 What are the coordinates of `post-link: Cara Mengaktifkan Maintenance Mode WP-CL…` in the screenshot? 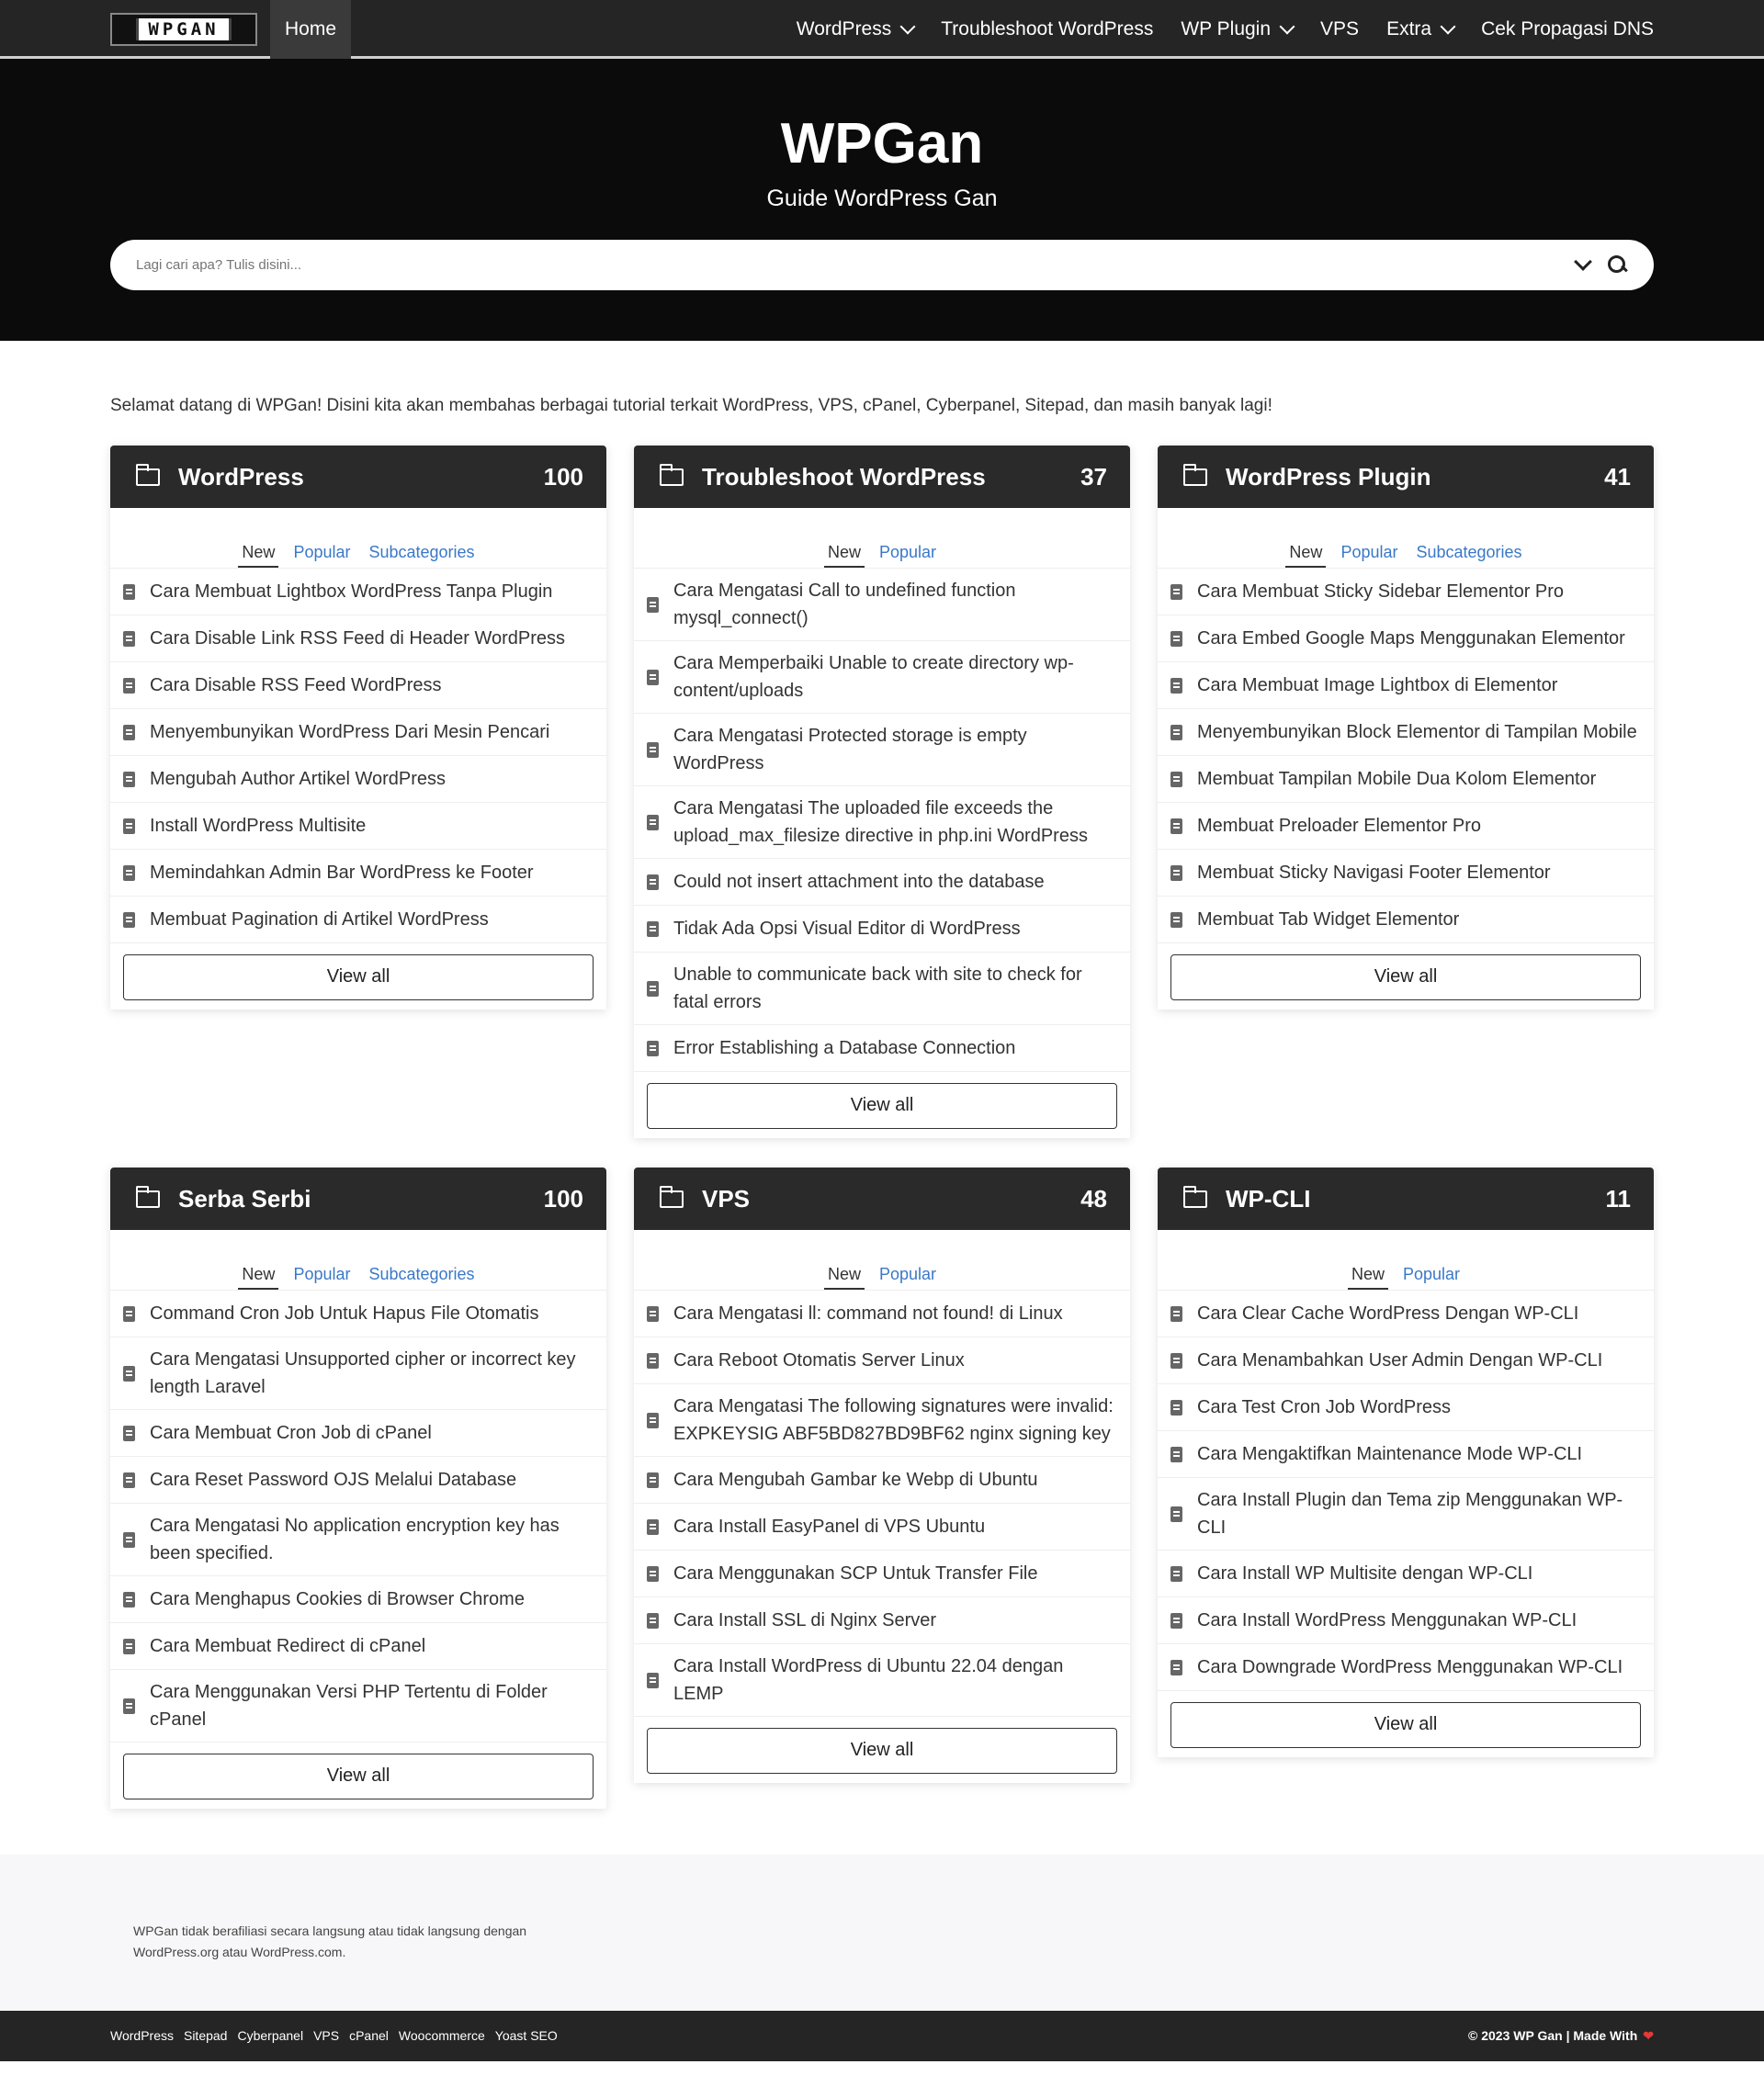 It's located at (1389, 1454).